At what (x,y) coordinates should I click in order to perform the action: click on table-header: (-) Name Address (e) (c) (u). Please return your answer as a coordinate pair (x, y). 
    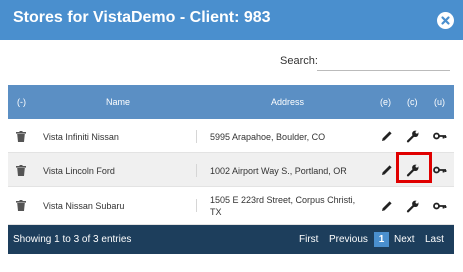
    Looking at the image, I should click on (231, 102).